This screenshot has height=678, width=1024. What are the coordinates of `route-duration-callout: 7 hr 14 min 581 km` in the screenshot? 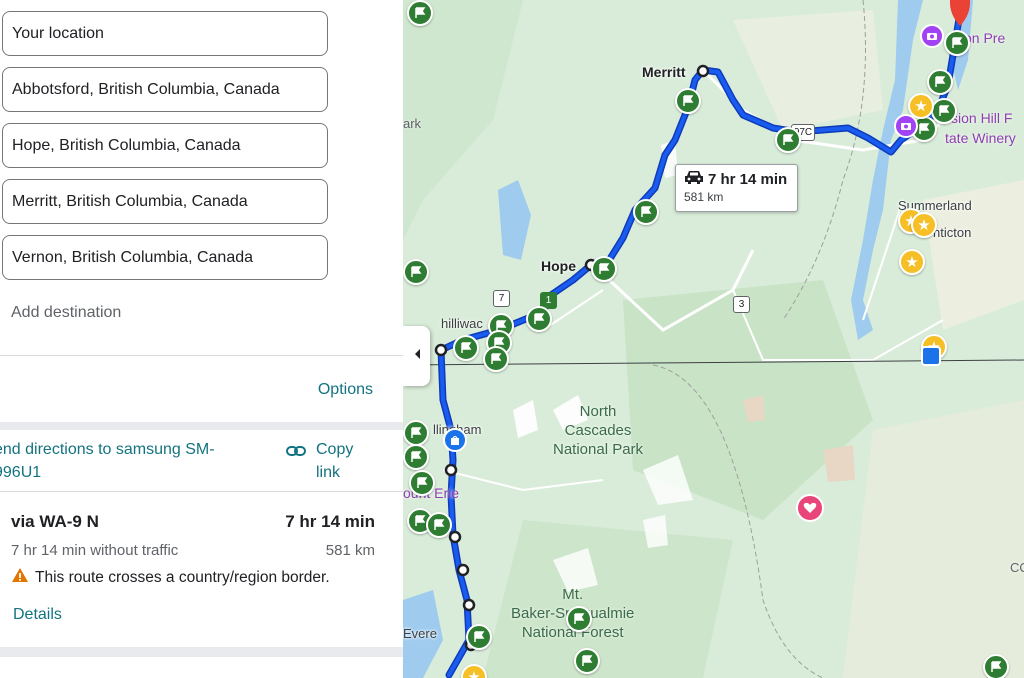 It's located at (736, 188).